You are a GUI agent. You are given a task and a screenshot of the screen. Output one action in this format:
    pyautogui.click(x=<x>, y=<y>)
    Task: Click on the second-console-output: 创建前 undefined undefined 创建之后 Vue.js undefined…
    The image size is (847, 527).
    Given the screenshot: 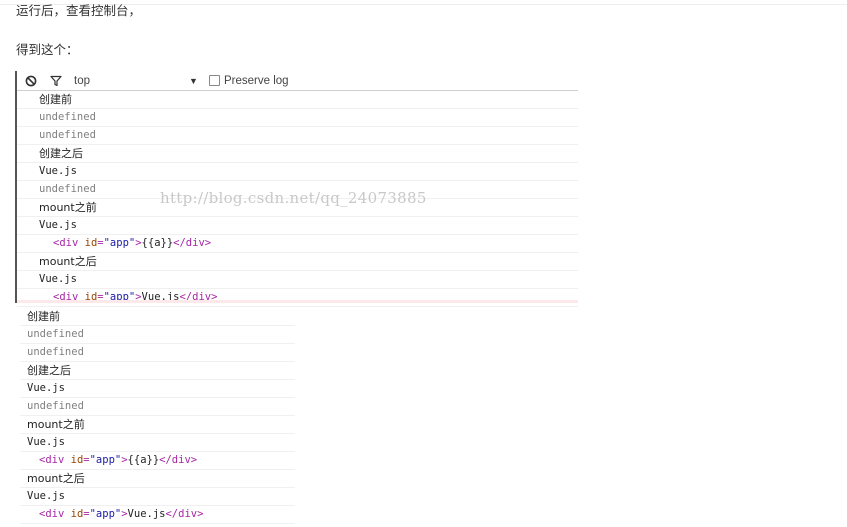 What is the action you would take?
    pyautogui.click(x=157, y=416)
    